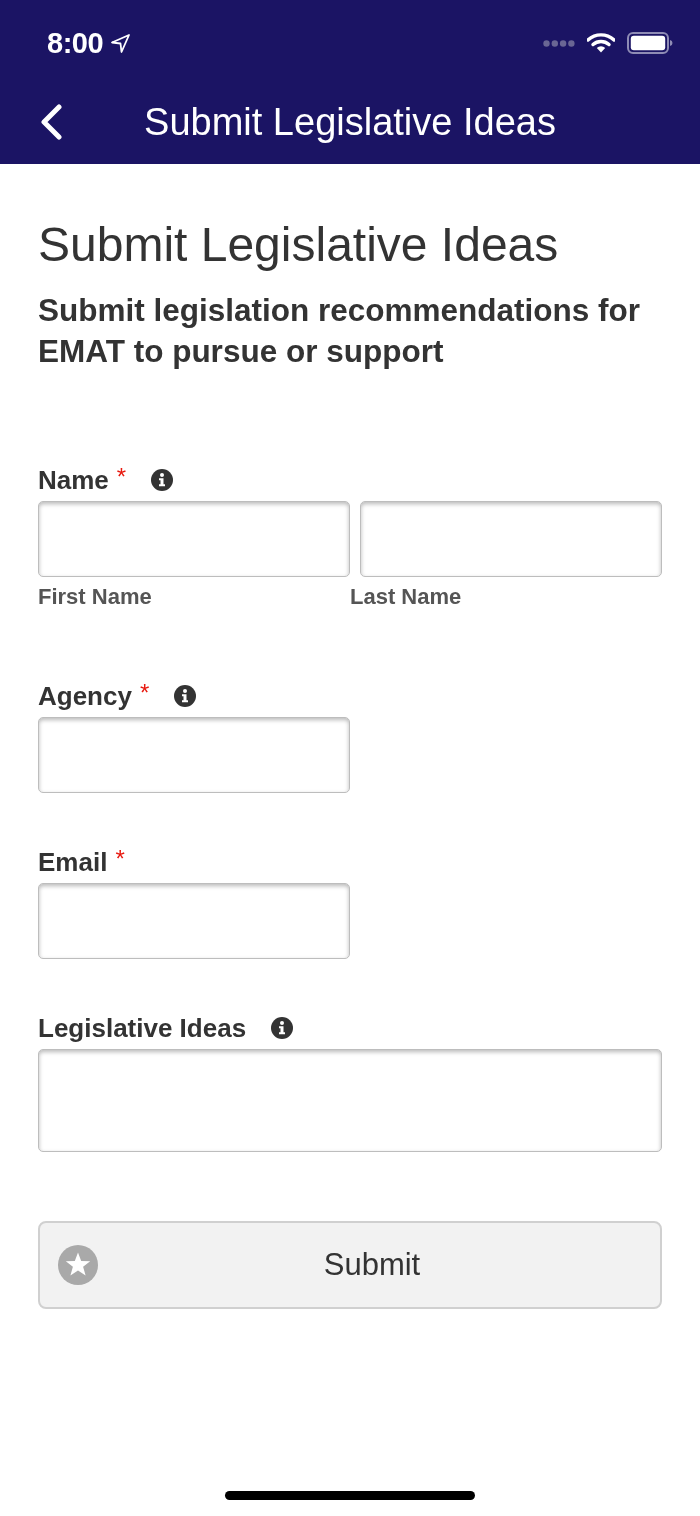  Describe the element at coordinates (73, 480) in the screenshot. I see `field-label: Name` at that location.